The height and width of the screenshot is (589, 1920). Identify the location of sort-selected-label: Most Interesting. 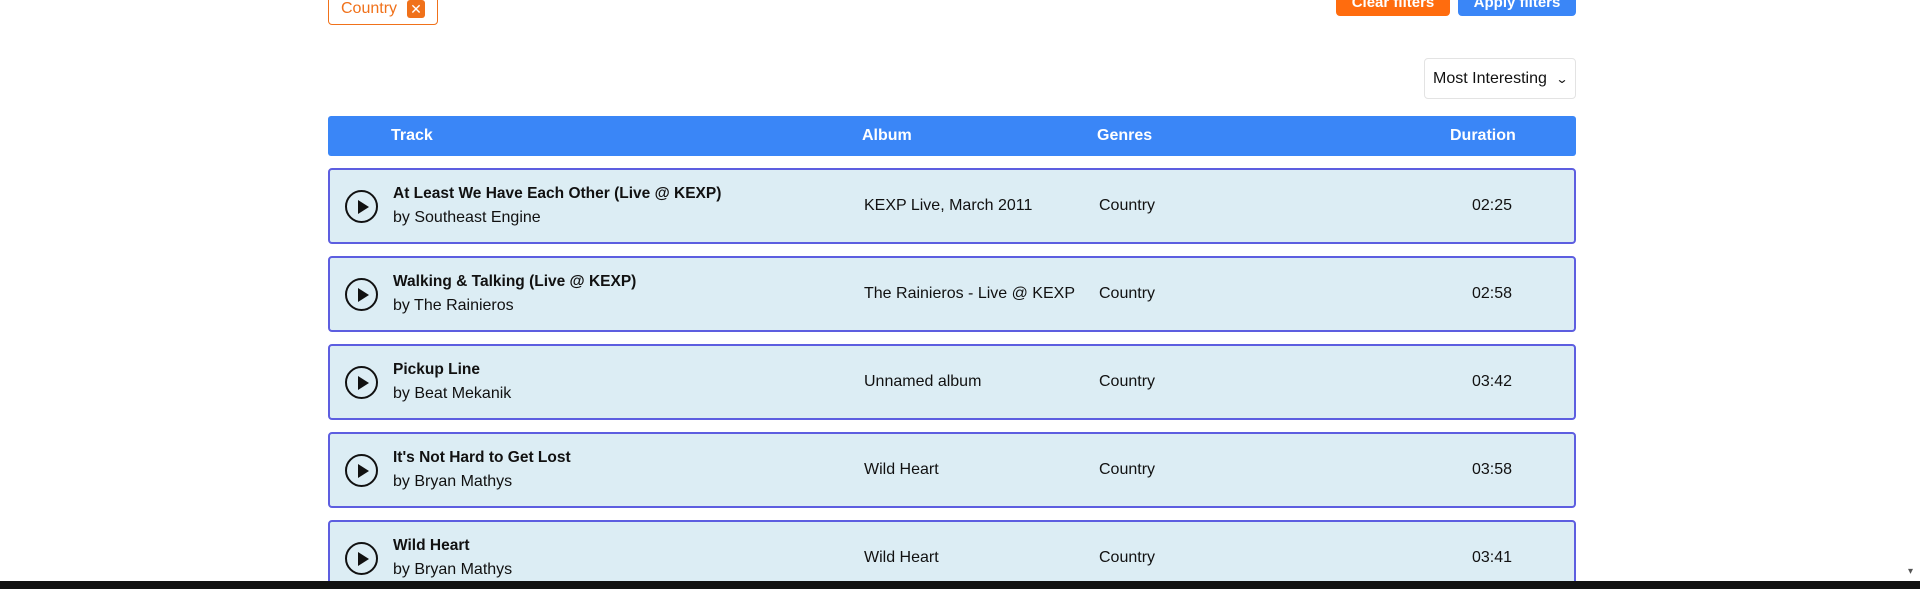
(1490, 78).